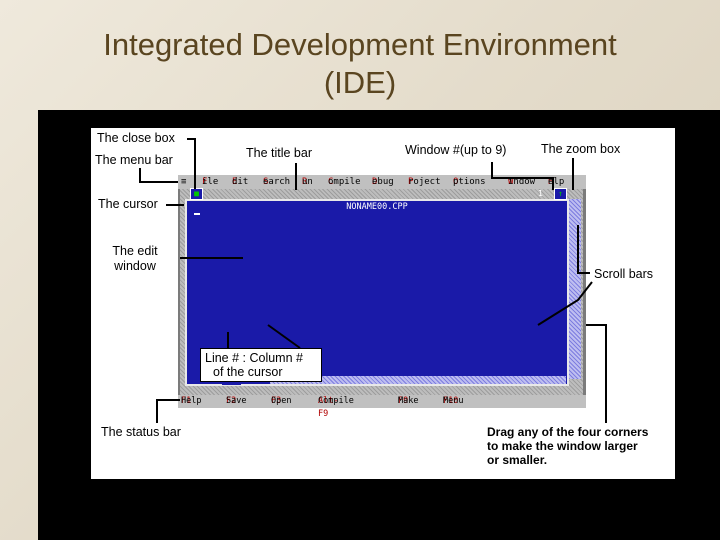 The height and width of the screenshot is (540, 720). I want to click on leader-scroll-vertical, so click(583, 249).